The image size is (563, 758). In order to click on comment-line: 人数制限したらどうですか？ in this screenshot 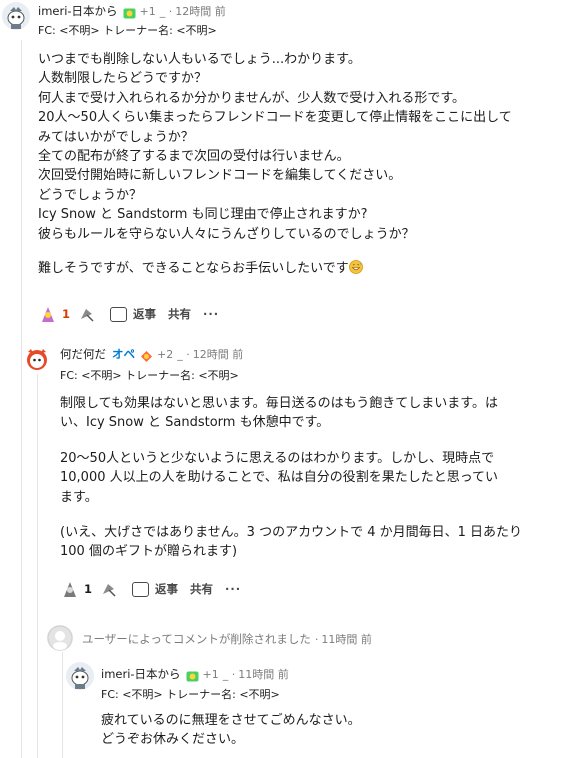, I will do `click(123, 79)`.